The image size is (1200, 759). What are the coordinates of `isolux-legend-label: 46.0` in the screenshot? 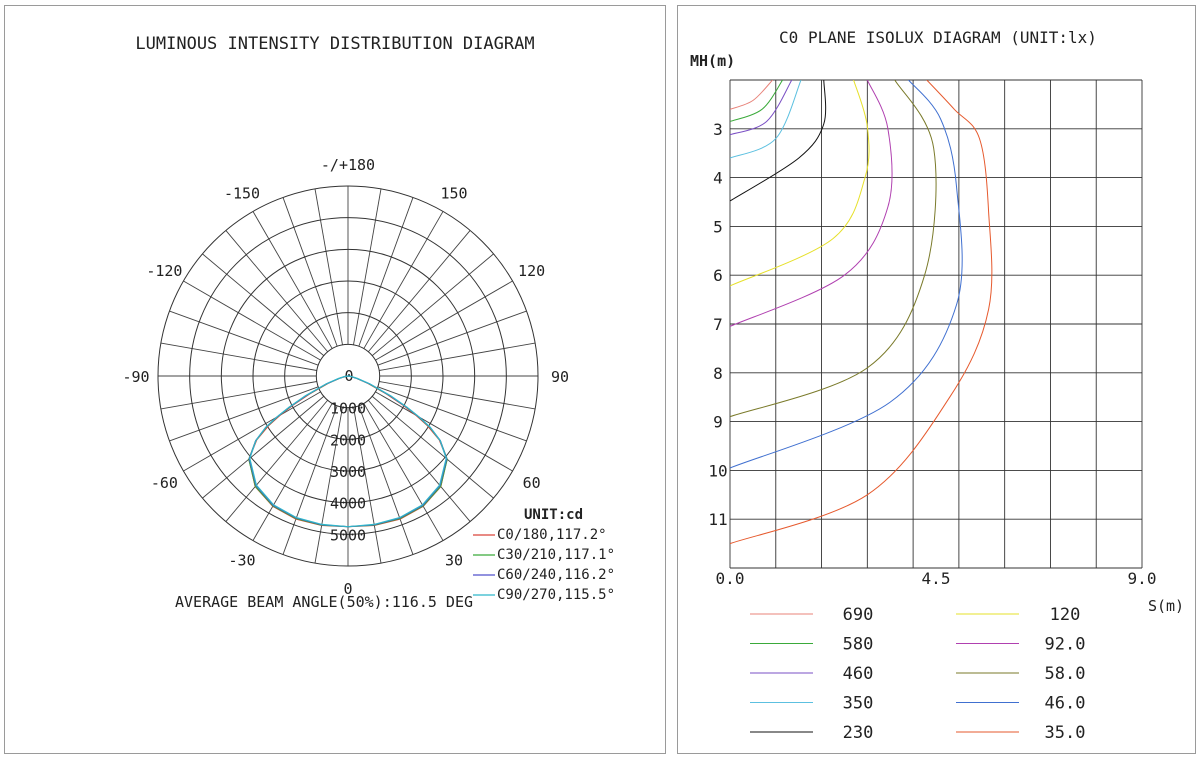 It's located at (1065, 704).